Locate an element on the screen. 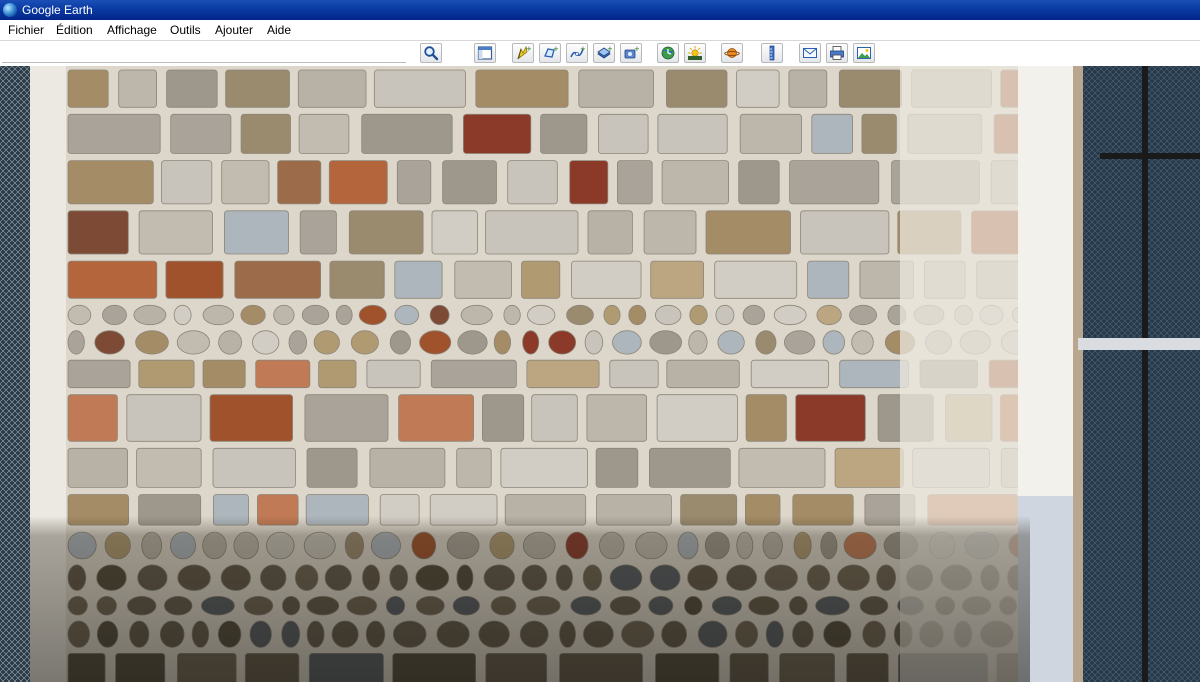 This screenshot has height=682, width=1200. path-icon: + is located at coordinates (577, 51).